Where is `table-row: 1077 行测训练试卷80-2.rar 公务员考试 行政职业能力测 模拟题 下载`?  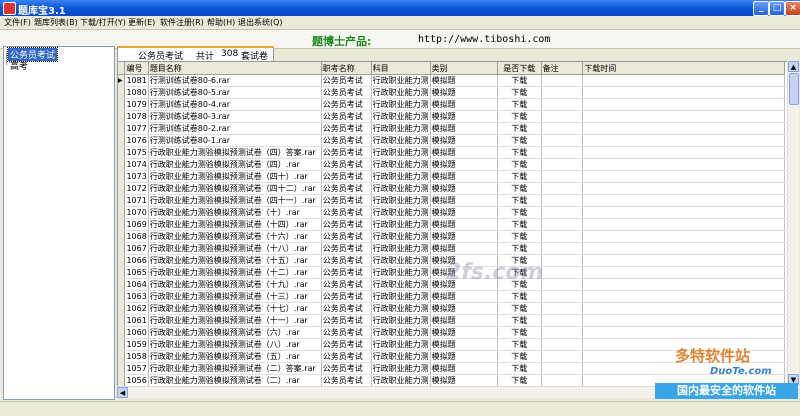
table-row: 1077 行测训练试卷80-2.rar 公务员考试 行政职业能力测 模拟题 下载 is located at coordinates (453, 128).